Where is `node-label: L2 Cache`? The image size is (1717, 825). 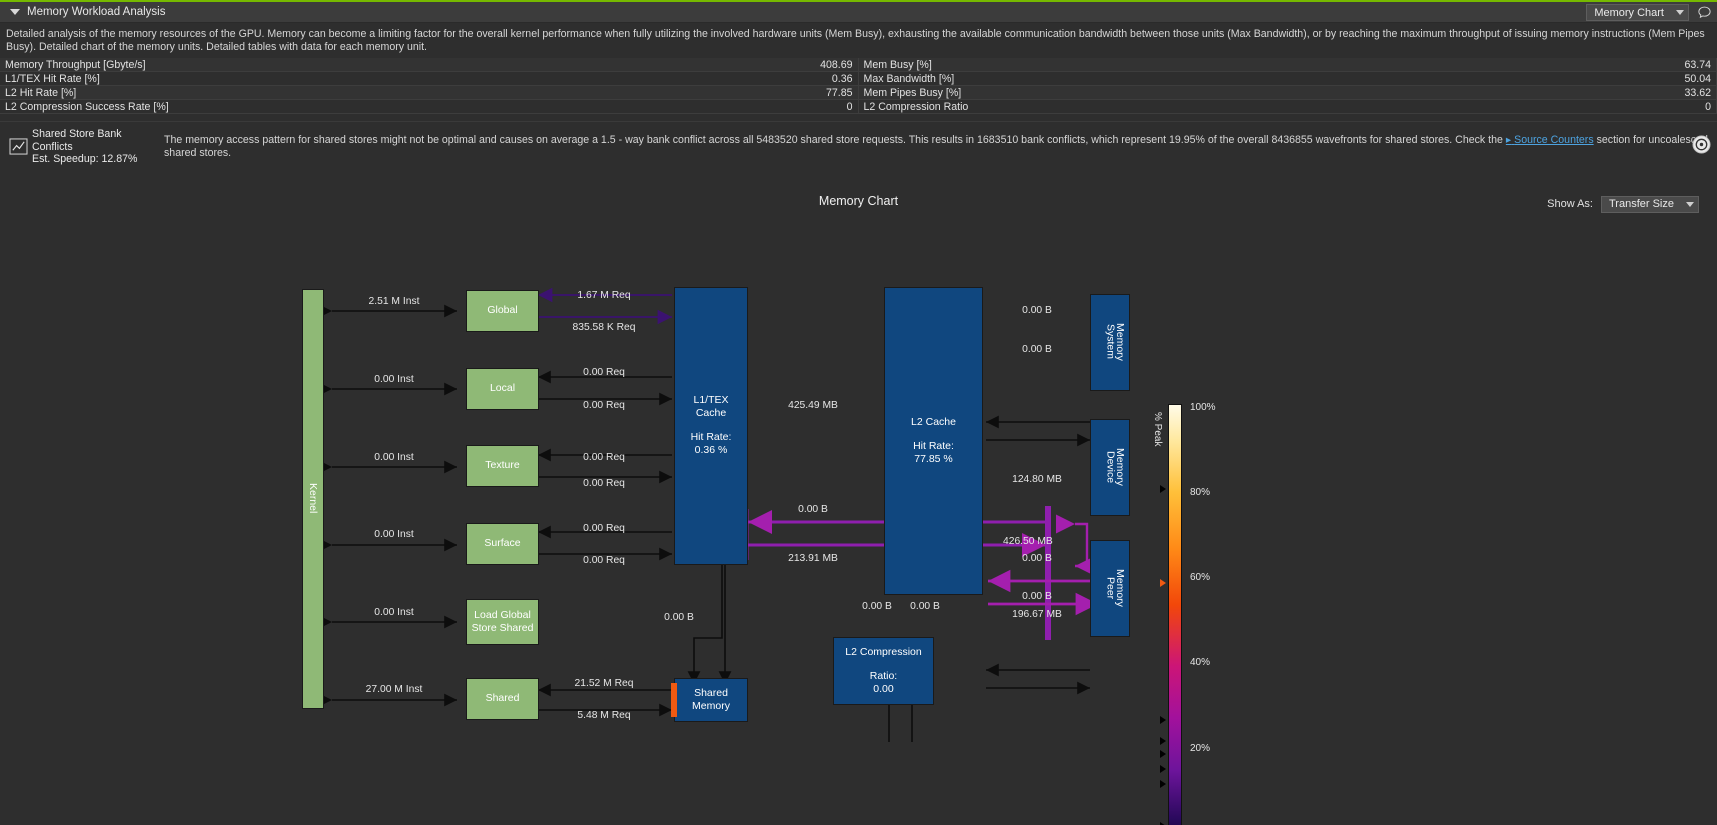
node-label: L2 Cache is located at coordinates (933, 421).